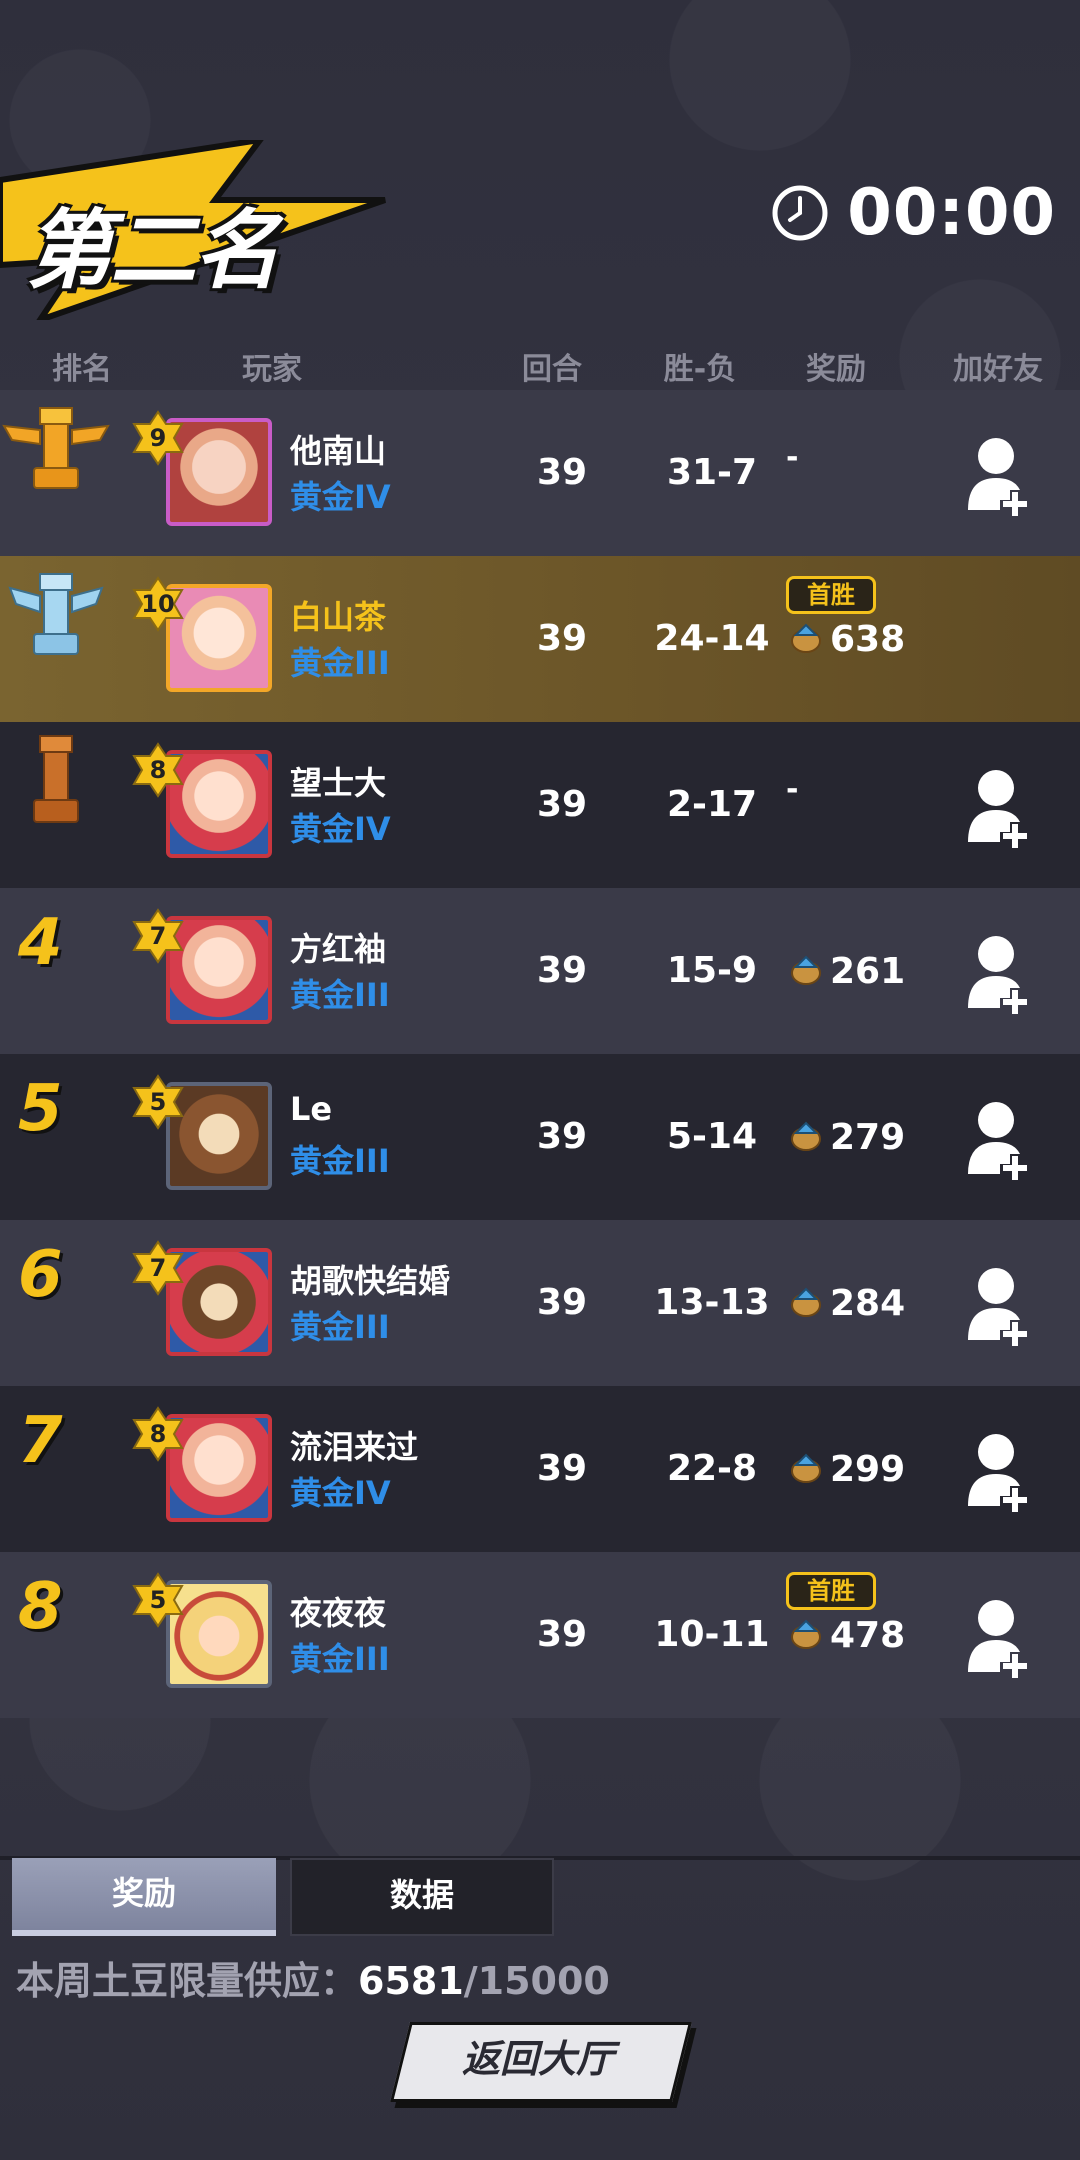  I want to click on header-win-loss: 胜-负, so click(700, 369).